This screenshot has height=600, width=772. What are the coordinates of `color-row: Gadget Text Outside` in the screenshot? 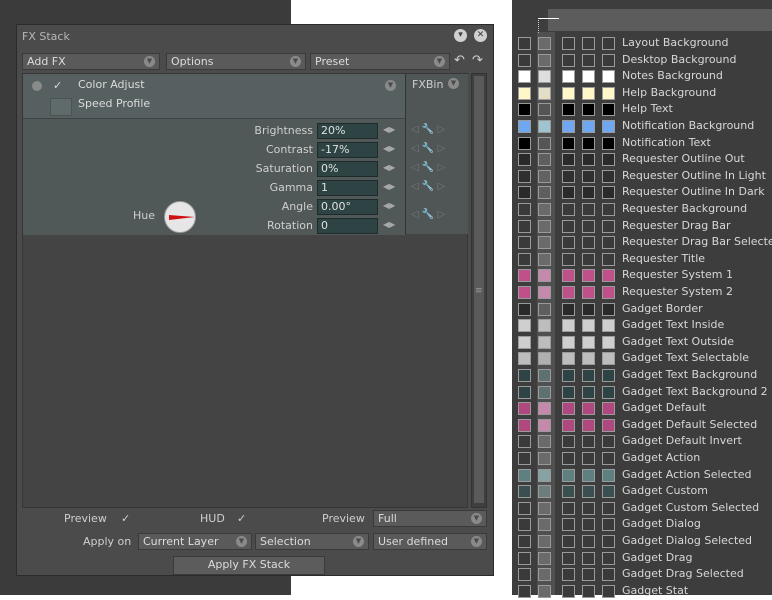 It's located at (645, 342).